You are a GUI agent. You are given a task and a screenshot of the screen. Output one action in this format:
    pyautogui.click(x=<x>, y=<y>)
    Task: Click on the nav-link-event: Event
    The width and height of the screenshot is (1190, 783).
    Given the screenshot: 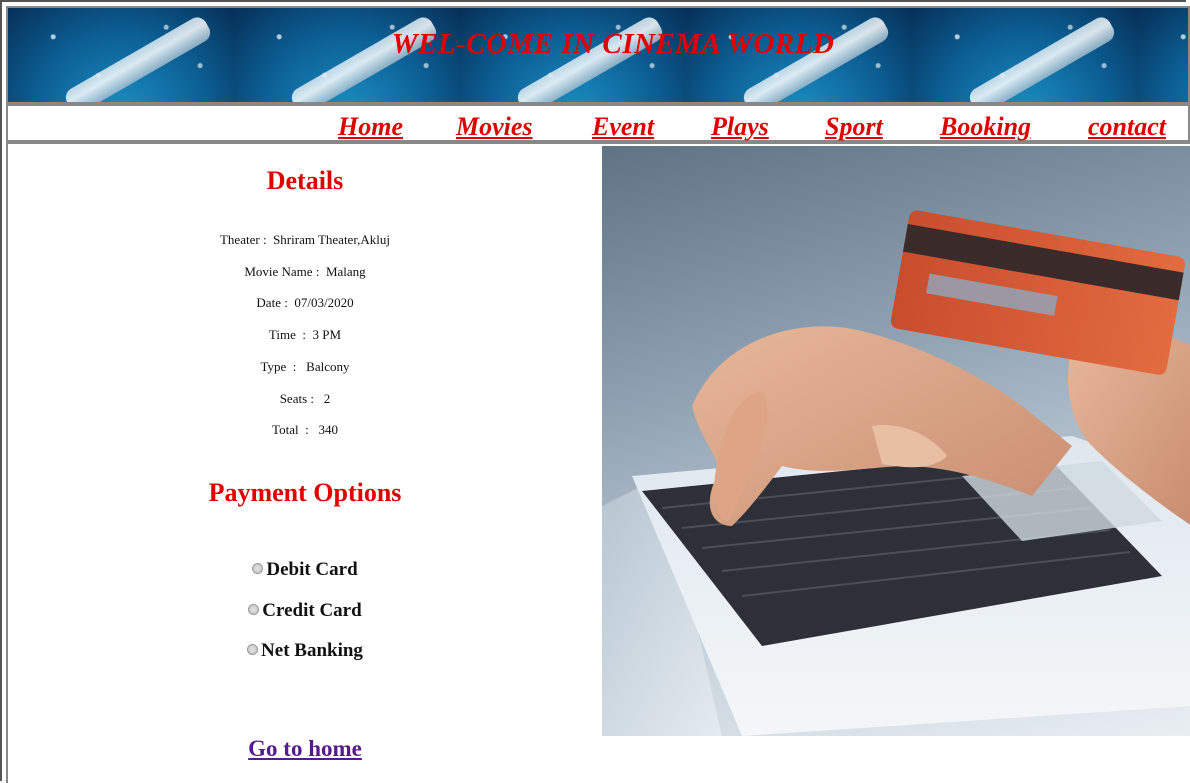 What is the action you would take?
    pyautogui.click(x=623, y=127)
    